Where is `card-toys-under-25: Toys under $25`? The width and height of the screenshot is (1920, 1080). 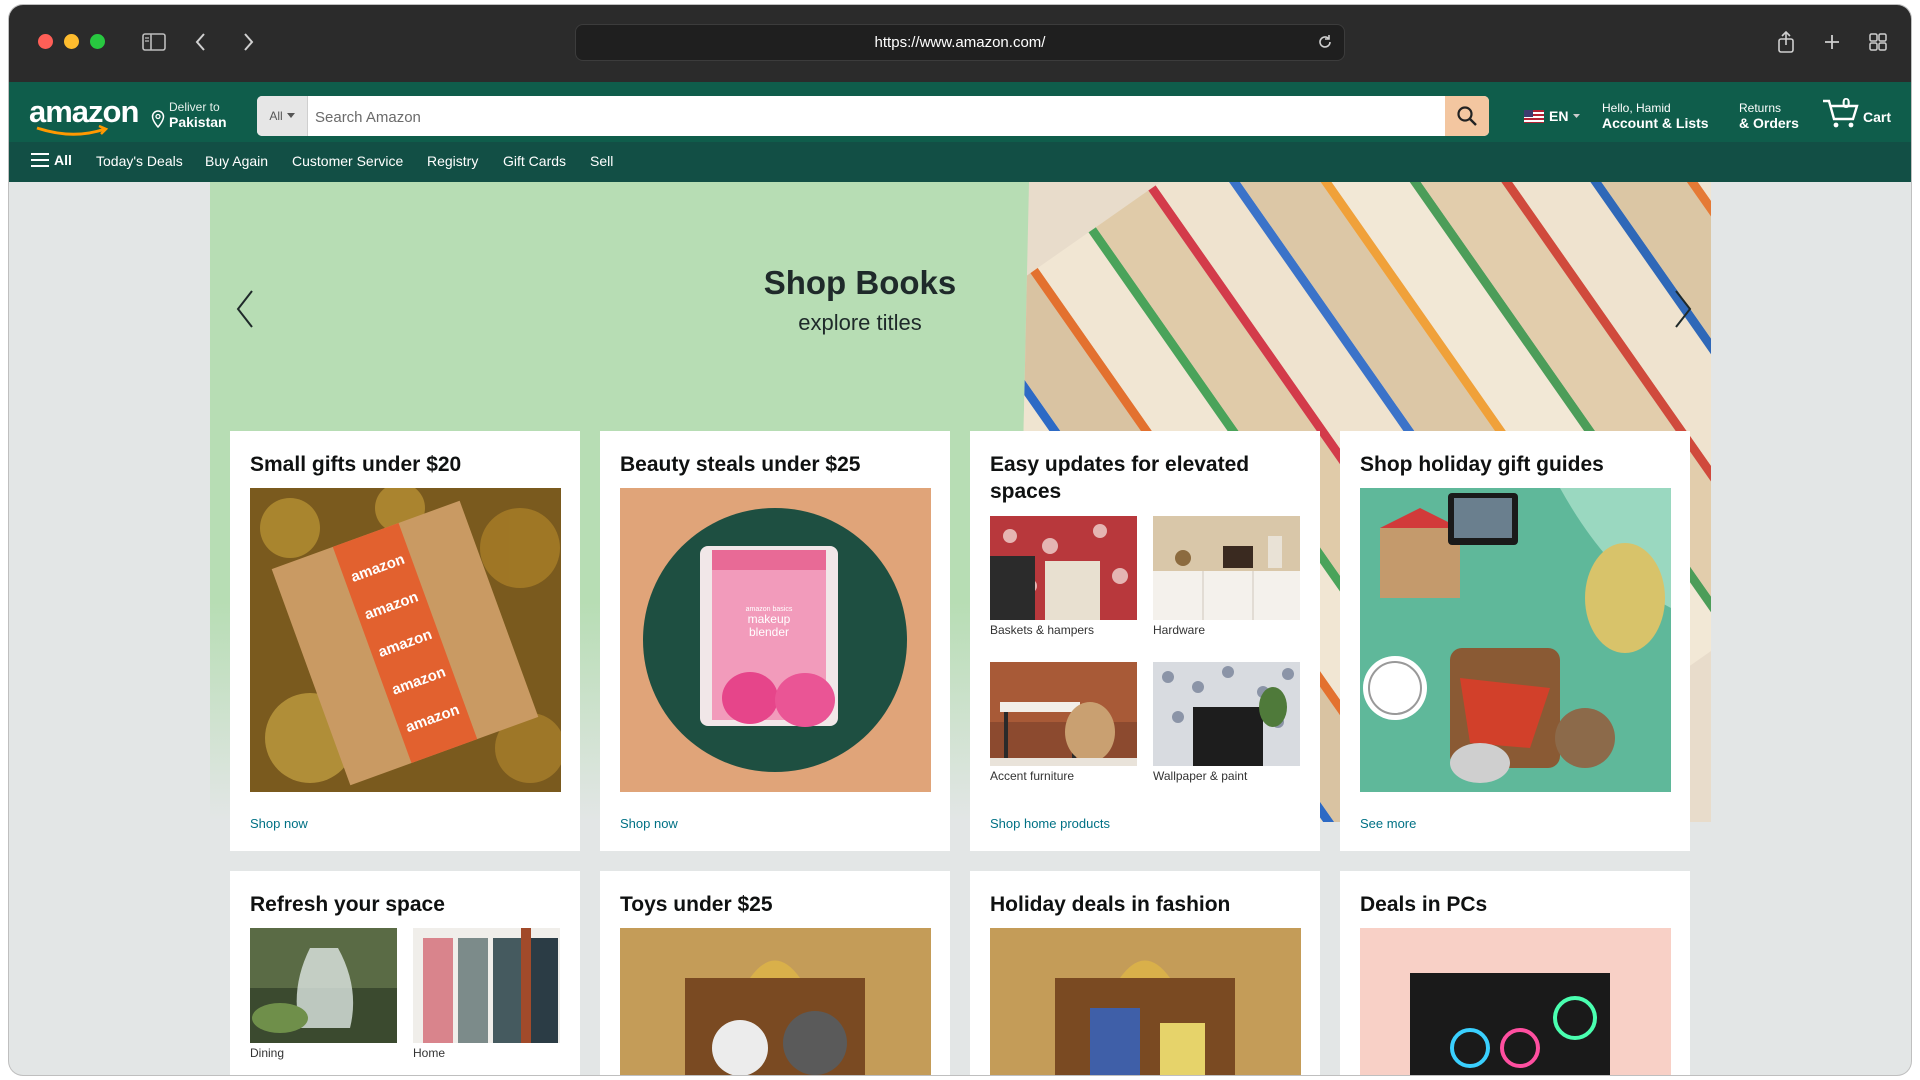 card-toys-under-25: Toys under $25 is located at coordinates (775, 973).